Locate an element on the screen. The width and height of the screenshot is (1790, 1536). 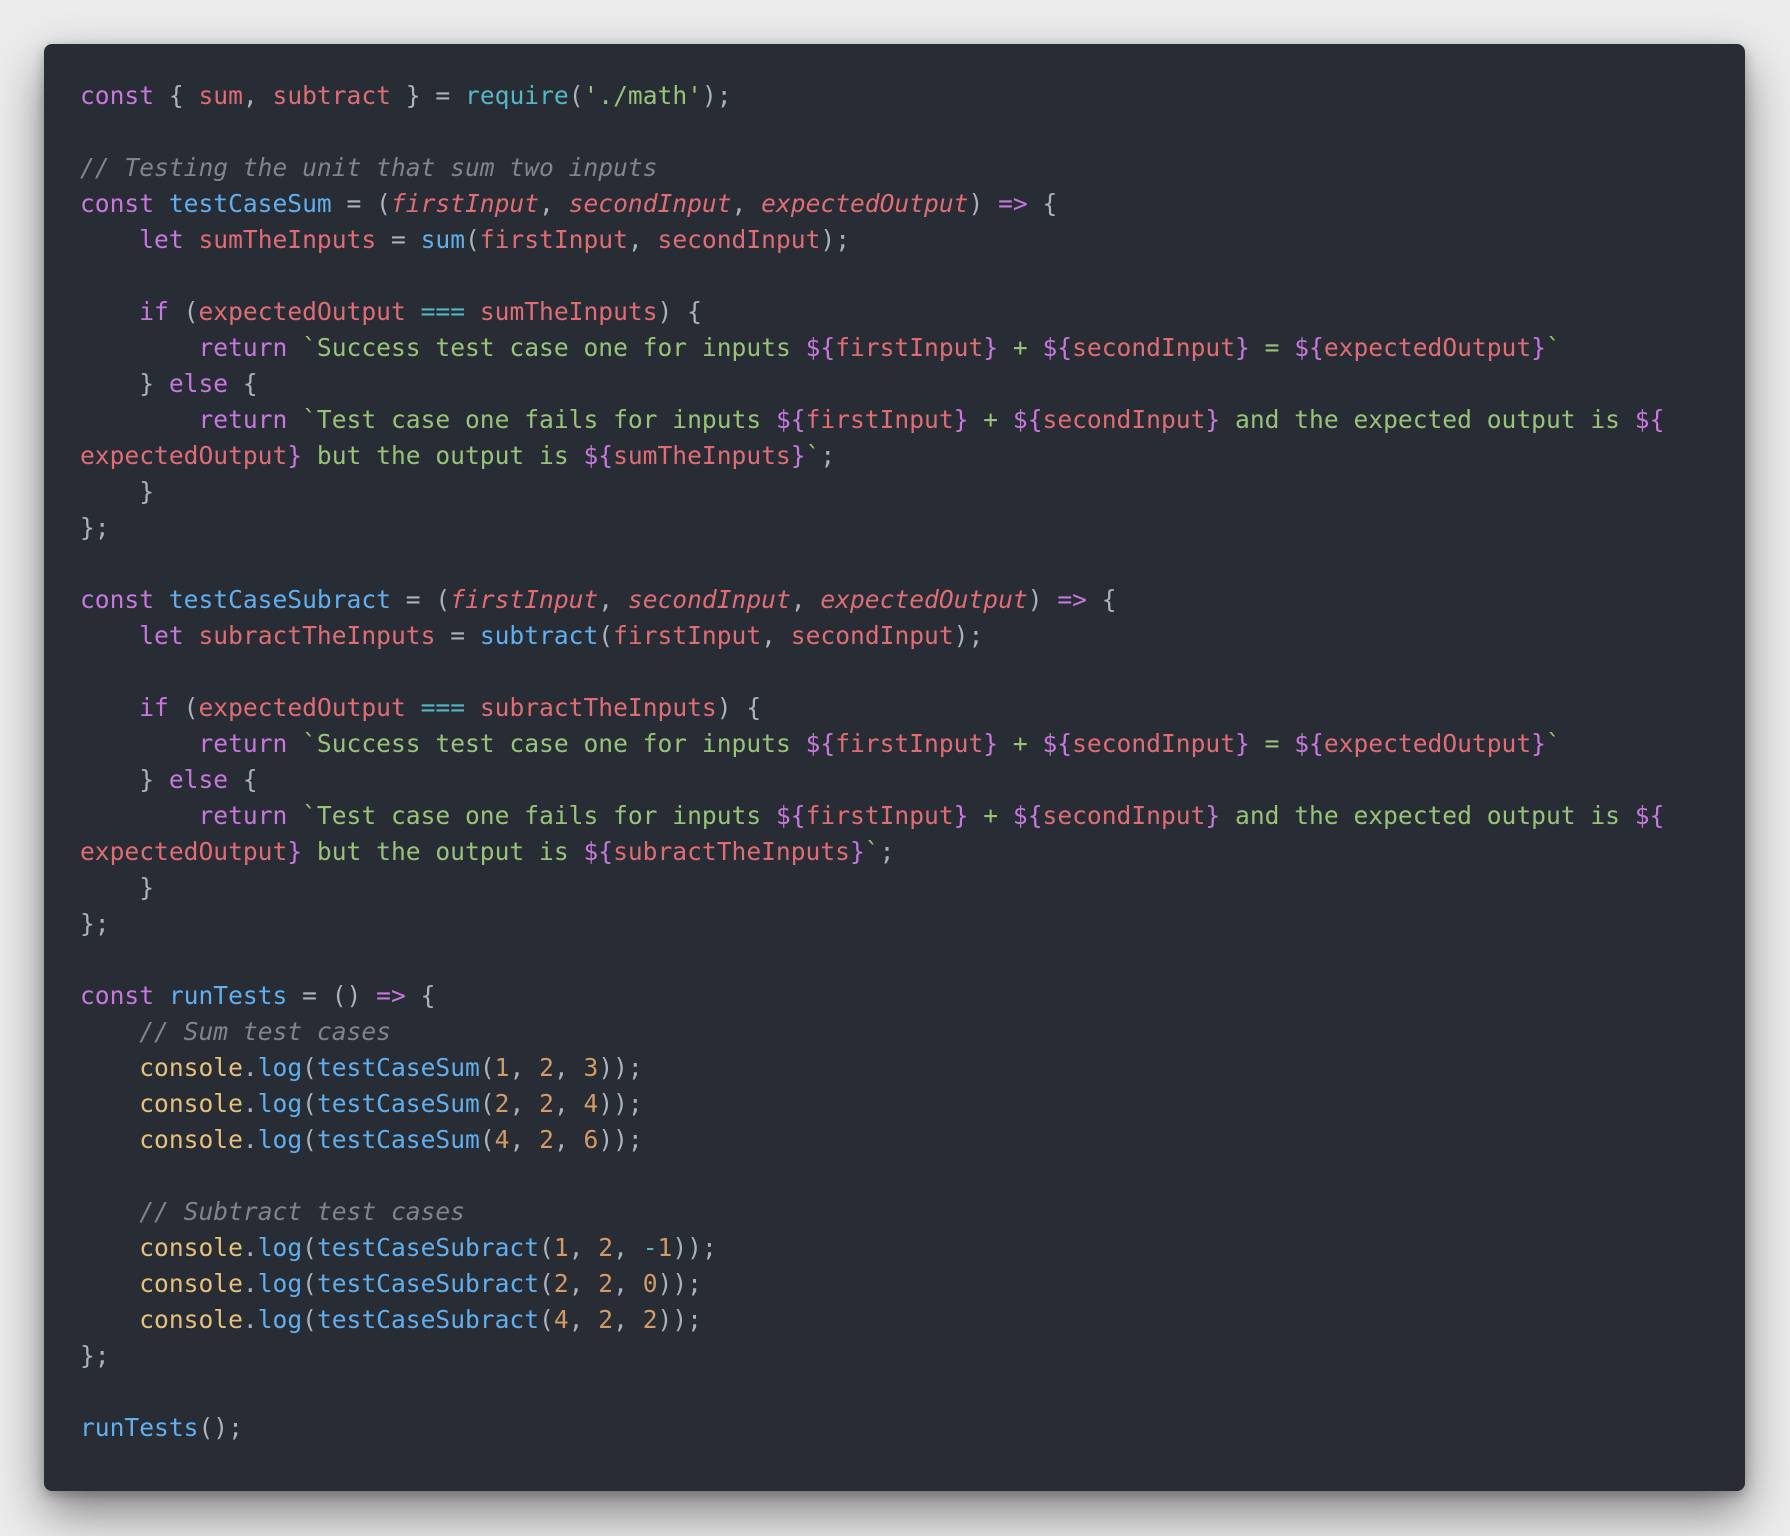
code-line: console.log(testCaseSum(1, 2, 3)); is located at coordinates (872, 1068).